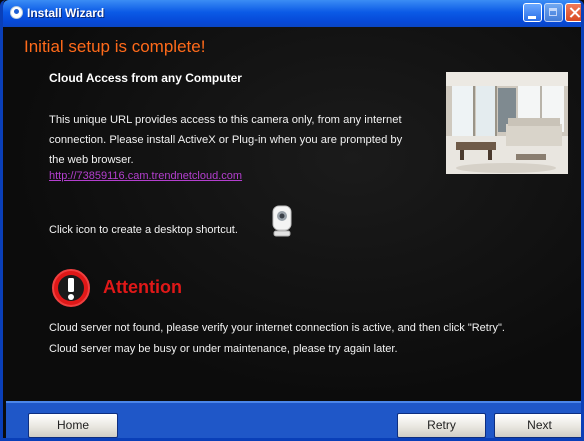 Image resolution: width=584 pixels, height=441 pixels. What do you see at coordinates (507, 123) in the screenshot?
I see `room-photo` at bounding box center [507, 123].